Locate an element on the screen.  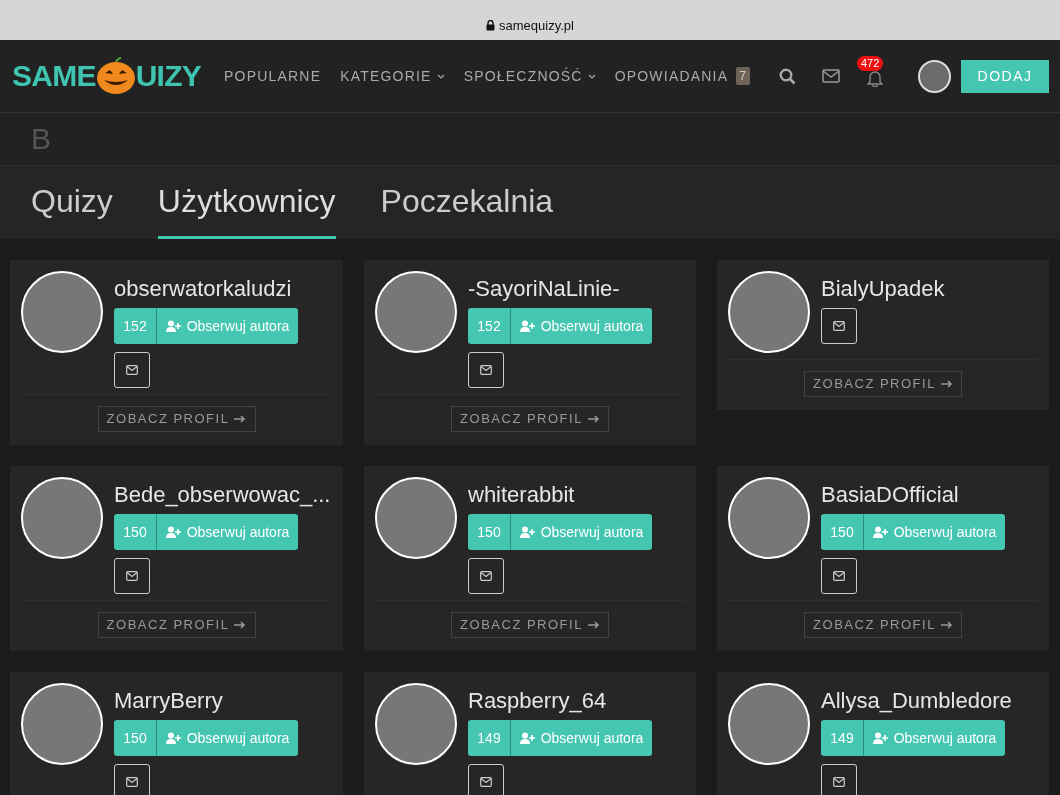
user-name: whiterabbit is located at coordinates (522, 495).